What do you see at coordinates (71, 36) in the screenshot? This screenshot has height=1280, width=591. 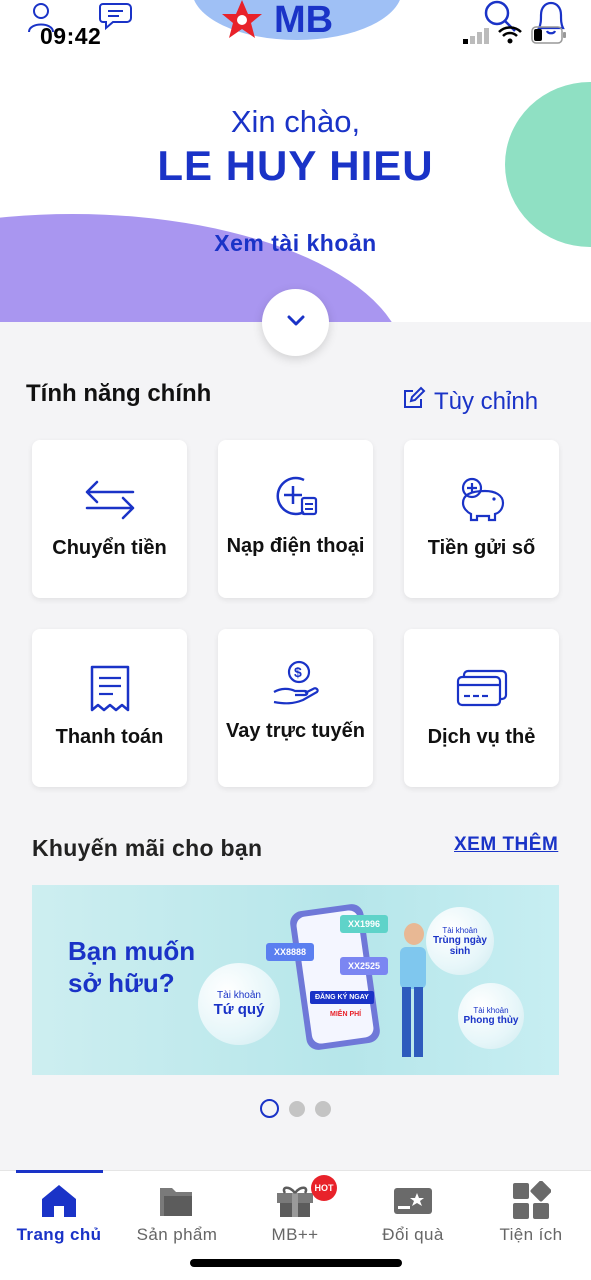 I see `status-time: 09:42` at bounding box center [71, 36].